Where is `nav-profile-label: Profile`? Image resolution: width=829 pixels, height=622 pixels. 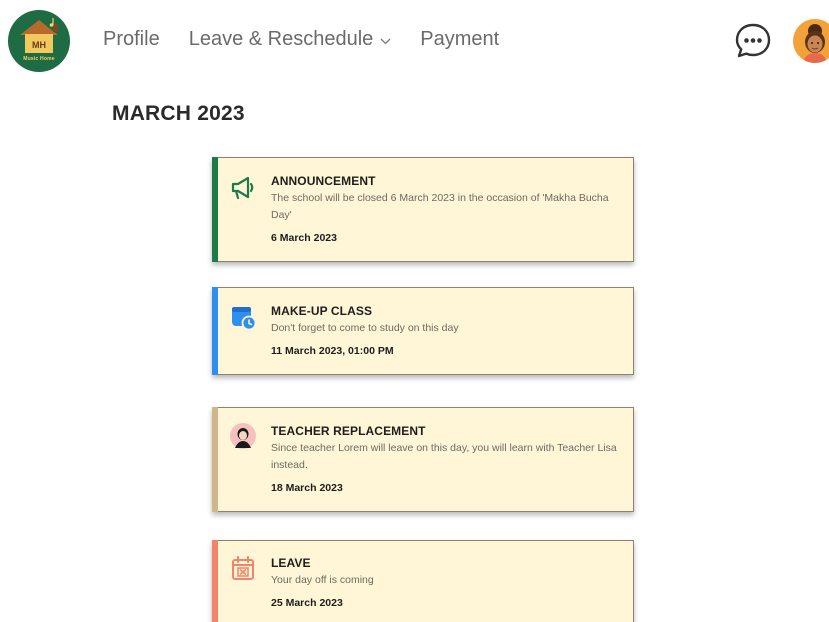
nav-profile-label: Profile is located at coordinates (131, 39).